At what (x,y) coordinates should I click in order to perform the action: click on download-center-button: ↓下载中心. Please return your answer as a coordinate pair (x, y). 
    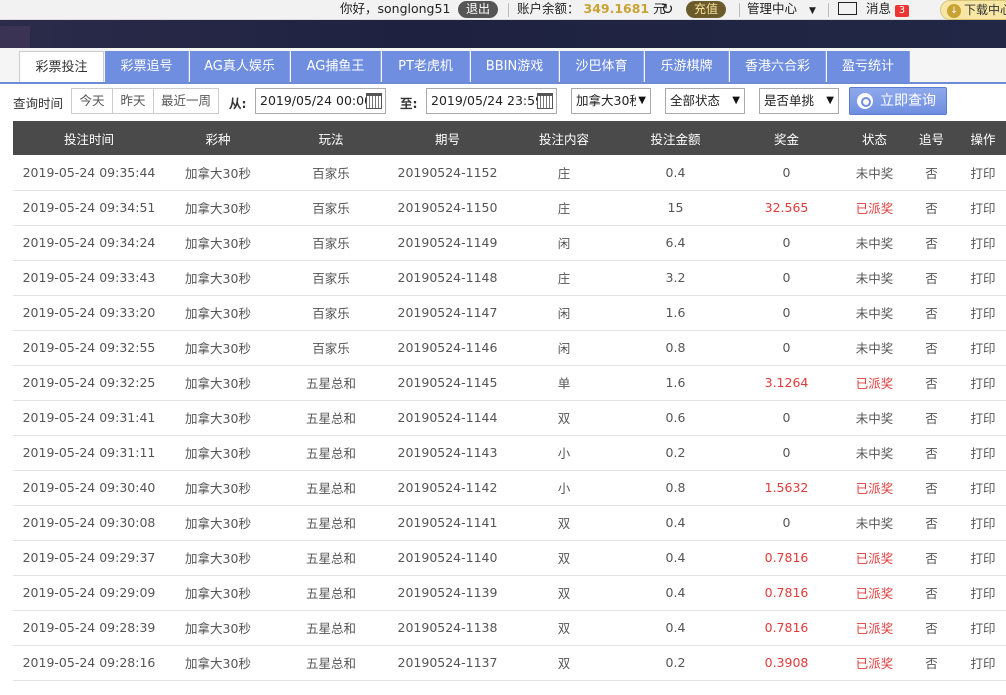
    Looking at the image, I should click on (973, 10).